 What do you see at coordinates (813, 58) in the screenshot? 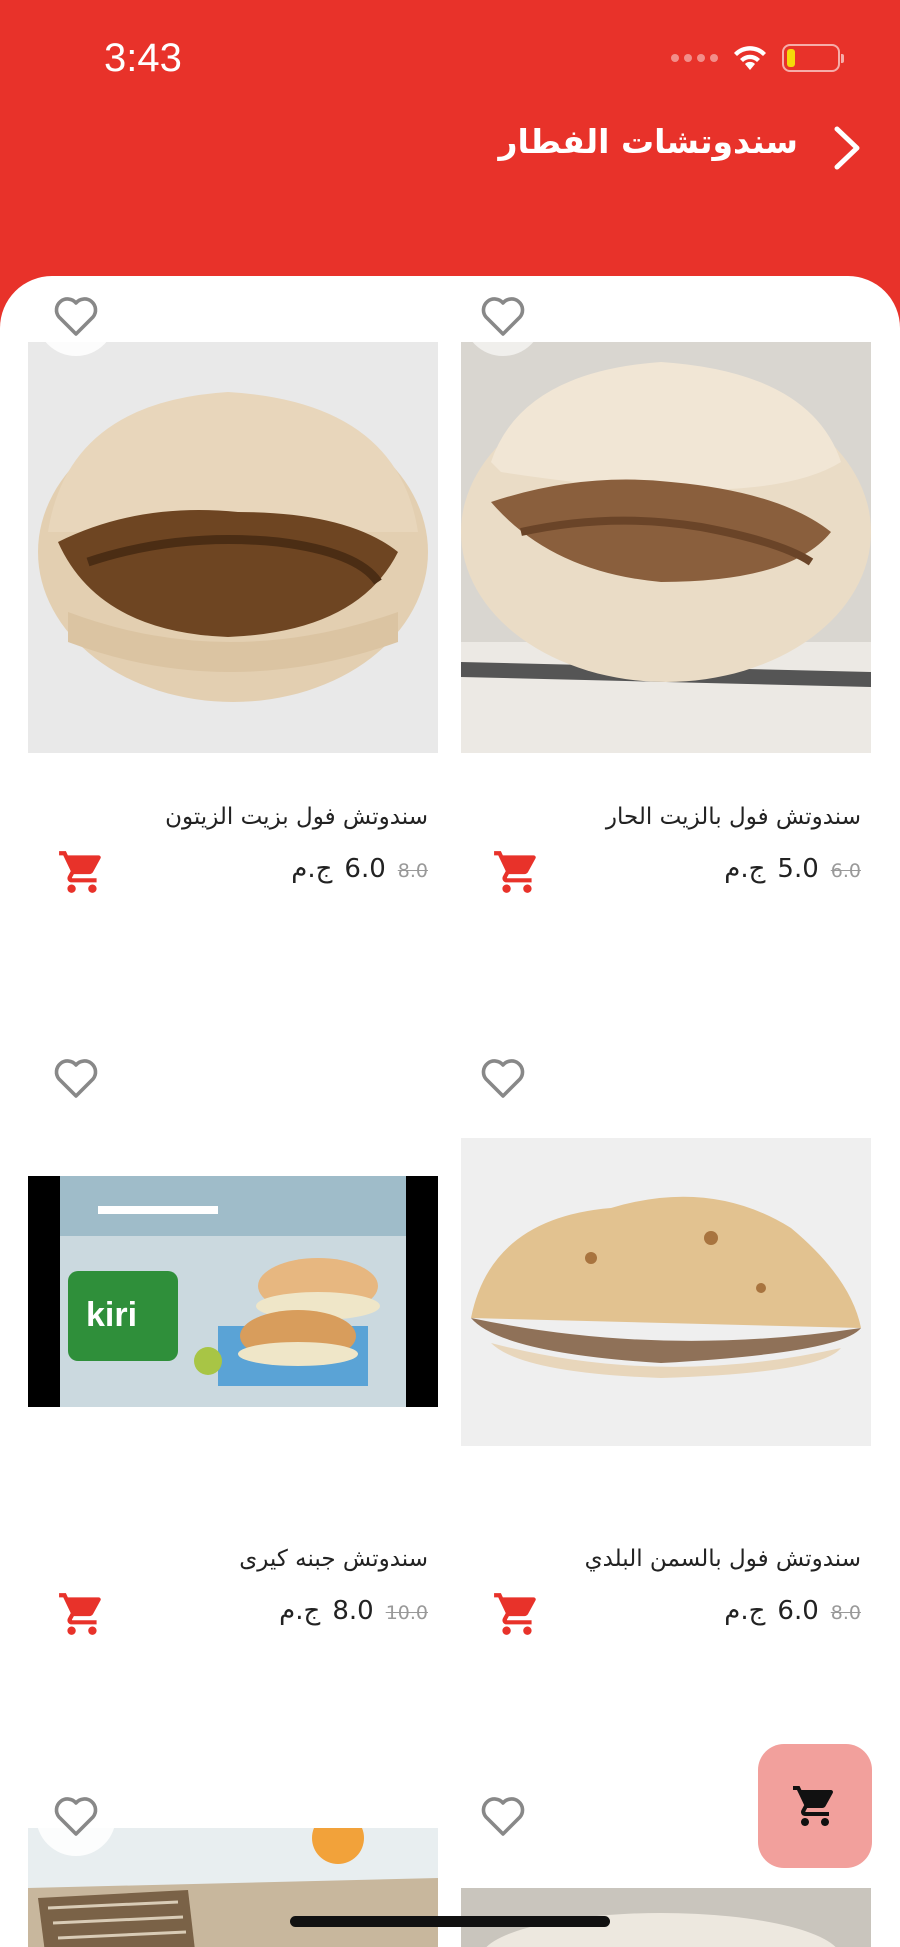
I see `battery-icon` at bounding box center [813, 58].